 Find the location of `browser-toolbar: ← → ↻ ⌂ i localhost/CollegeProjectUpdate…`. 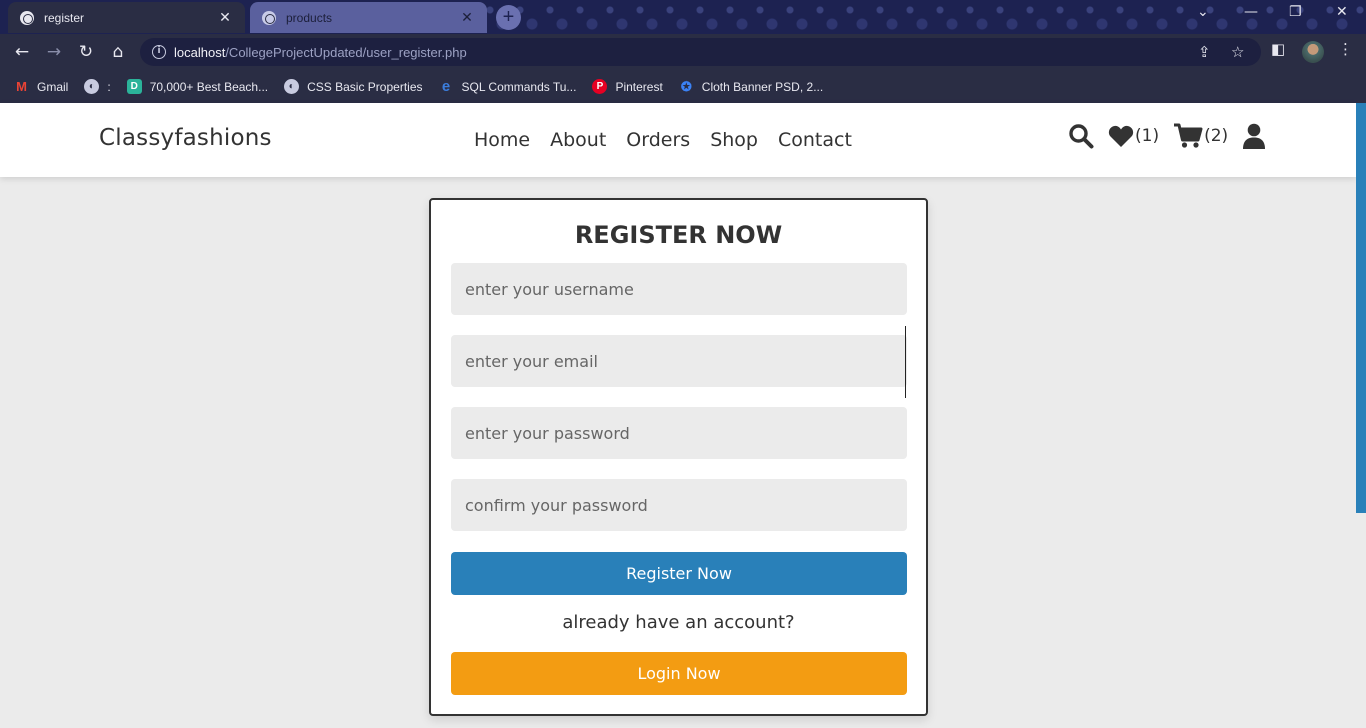

browser-toolbar: ← → ↻ ⌂ i localhost/CollegeProjectUpdate… is located at coordinates (683, 52).